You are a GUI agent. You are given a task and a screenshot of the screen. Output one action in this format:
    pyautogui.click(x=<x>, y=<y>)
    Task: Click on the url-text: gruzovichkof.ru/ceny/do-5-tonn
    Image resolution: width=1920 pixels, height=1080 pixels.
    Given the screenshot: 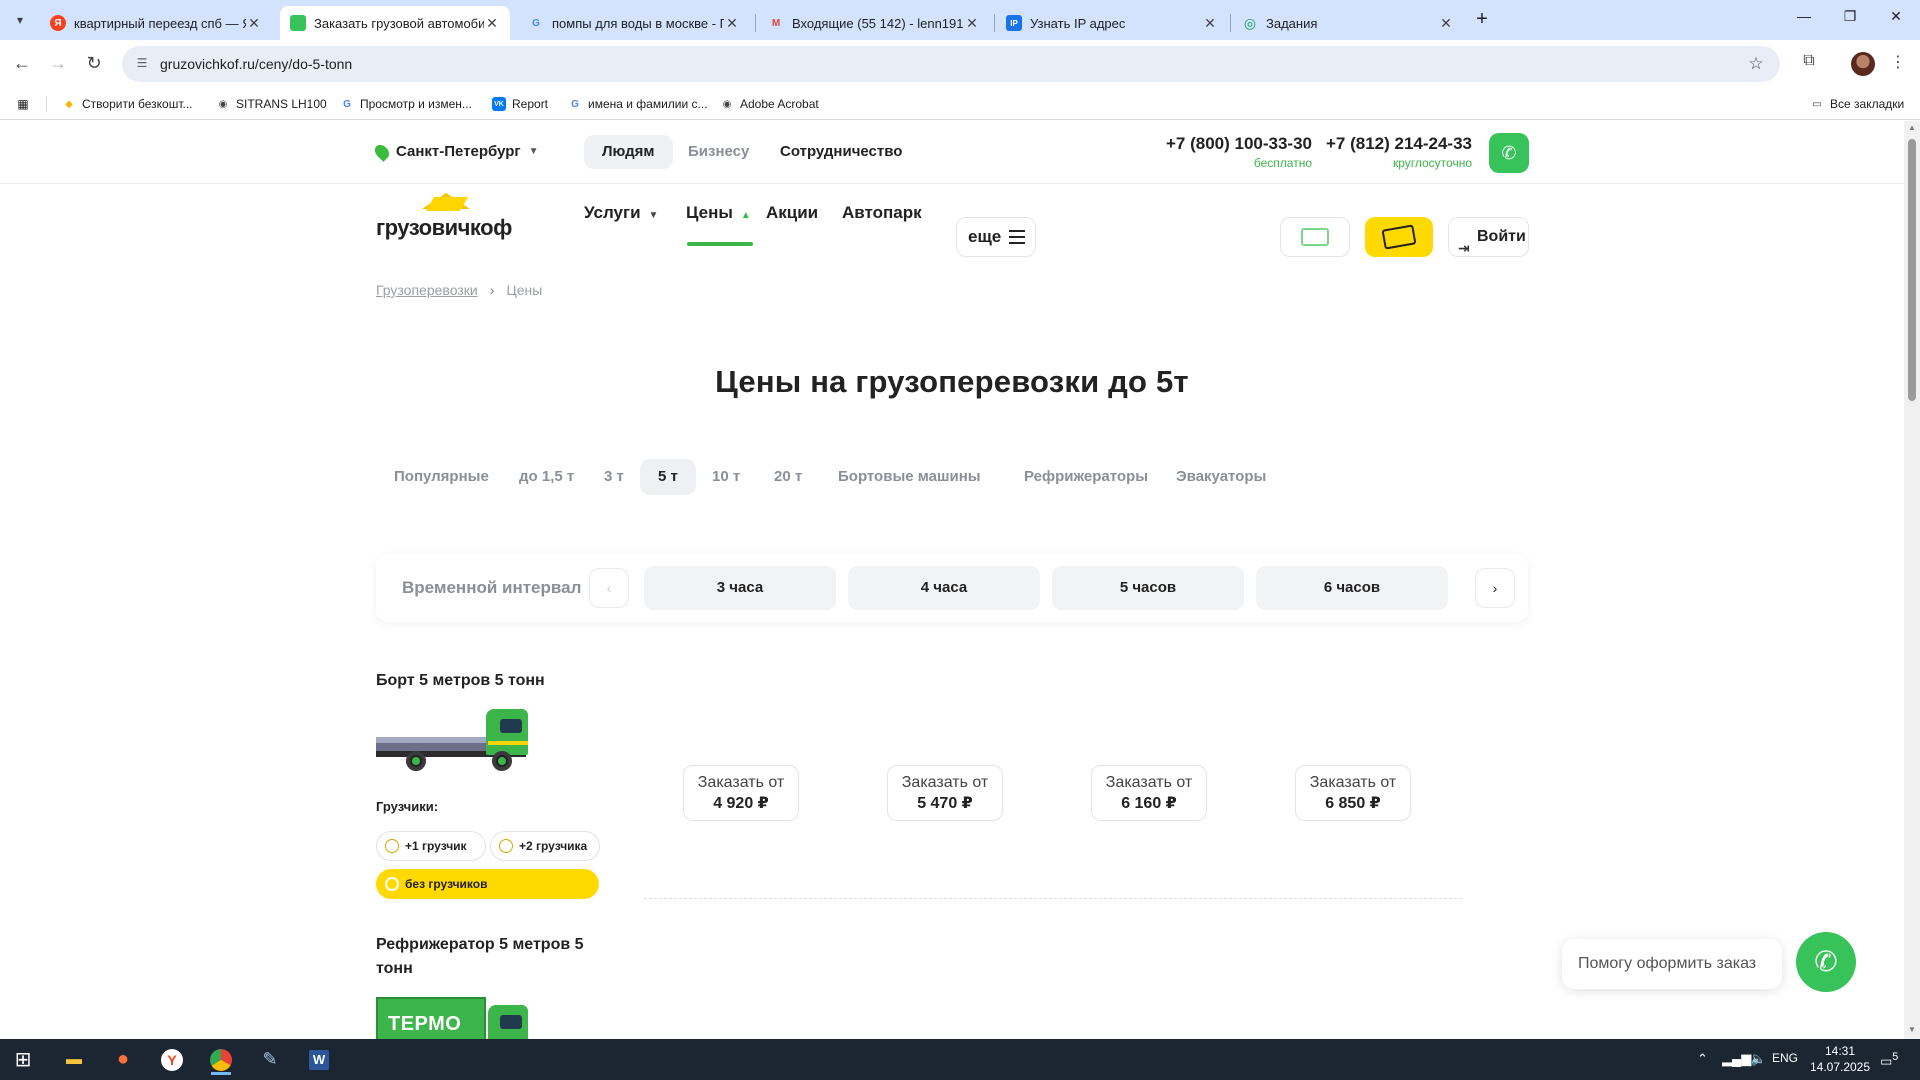 What is the action you would take?
    pyautogui.click(x=953, y=64)
    